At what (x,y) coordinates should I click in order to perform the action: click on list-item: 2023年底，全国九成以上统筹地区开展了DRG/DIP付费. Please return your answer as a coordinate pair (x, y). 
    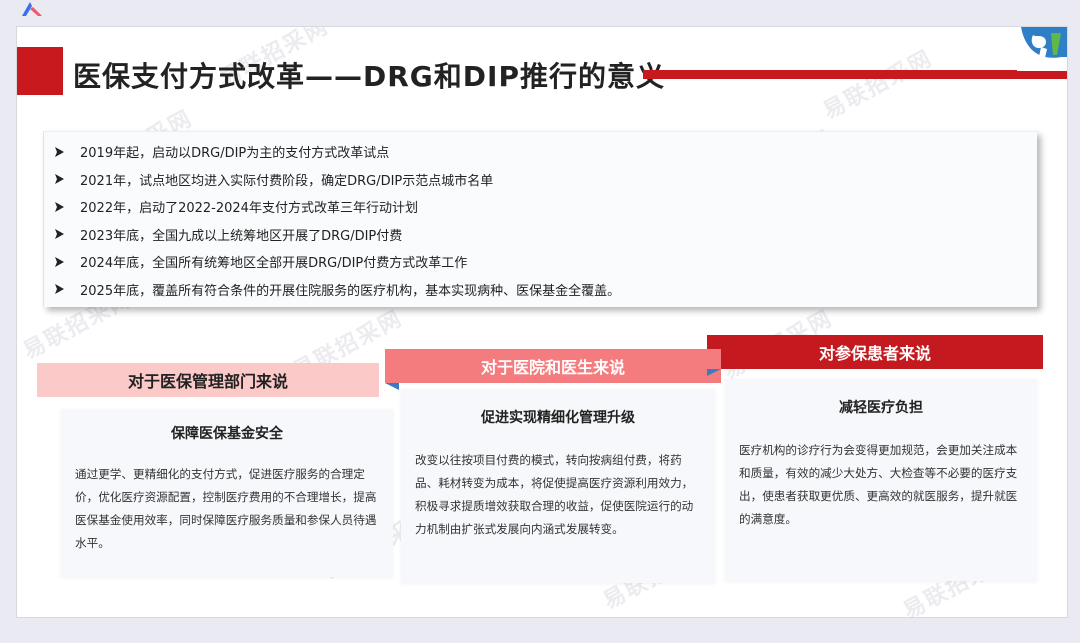
    Looking at the image, I should click on (540, 235).